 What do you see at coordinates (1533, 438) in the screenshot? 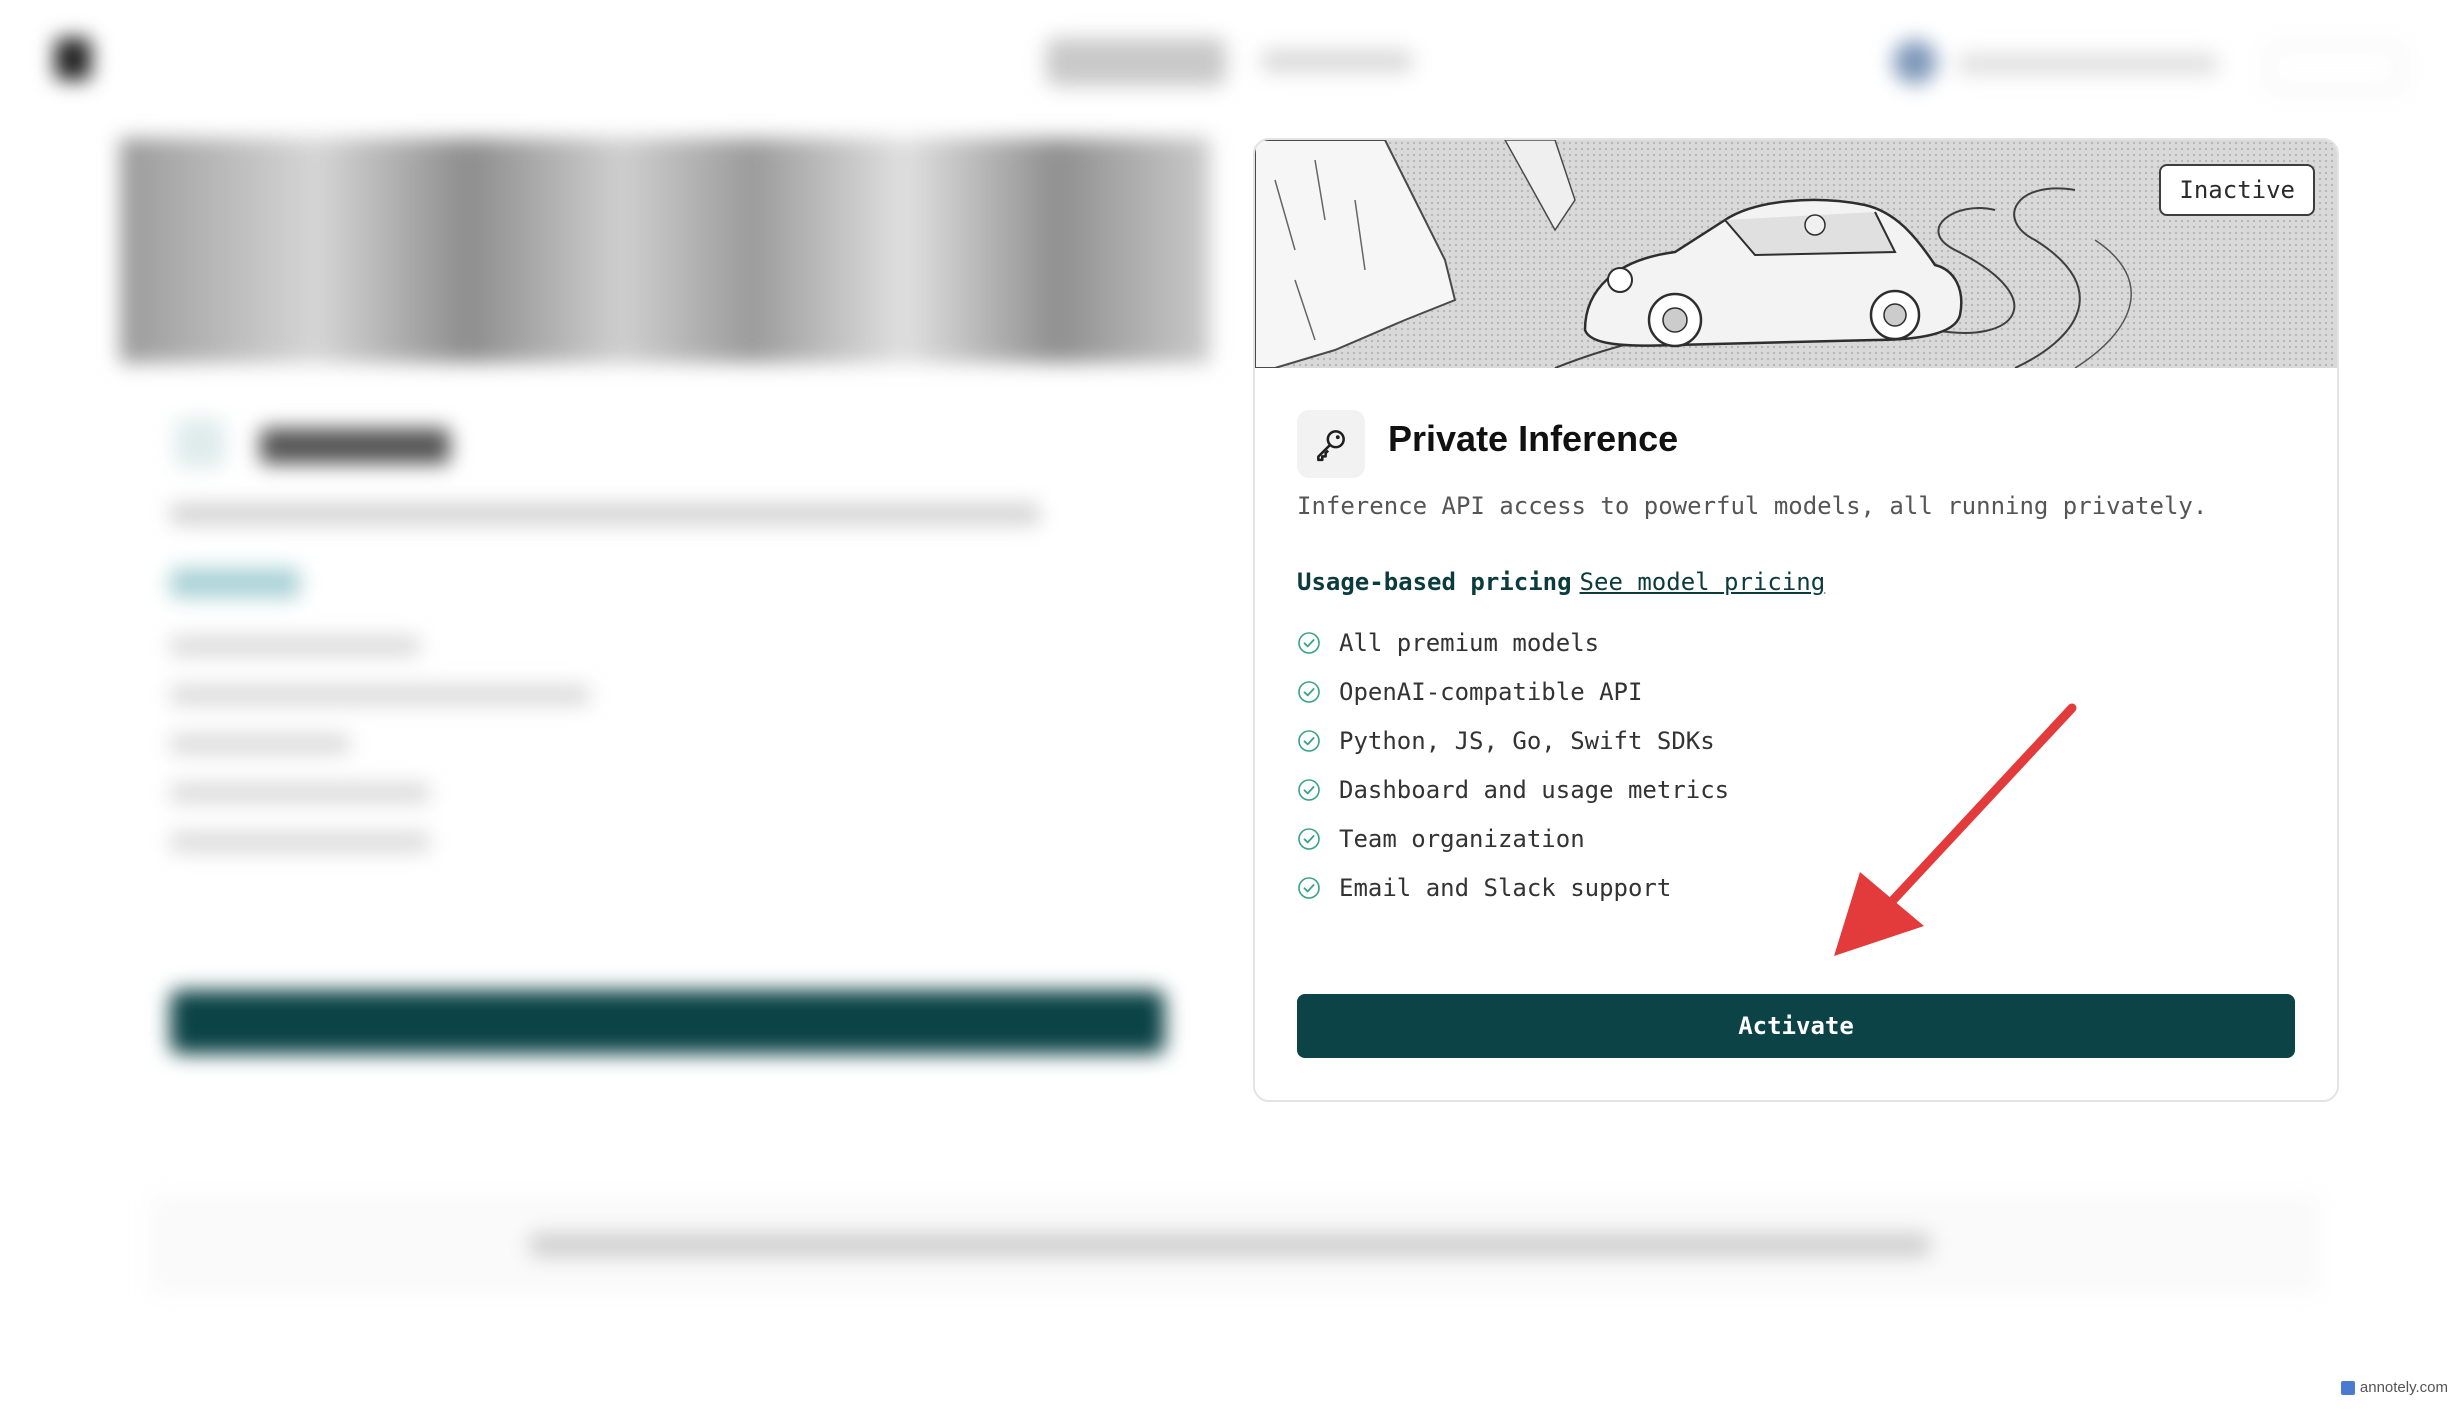
I see `product-title: Private Inference` at bounding box center [1533, 438].